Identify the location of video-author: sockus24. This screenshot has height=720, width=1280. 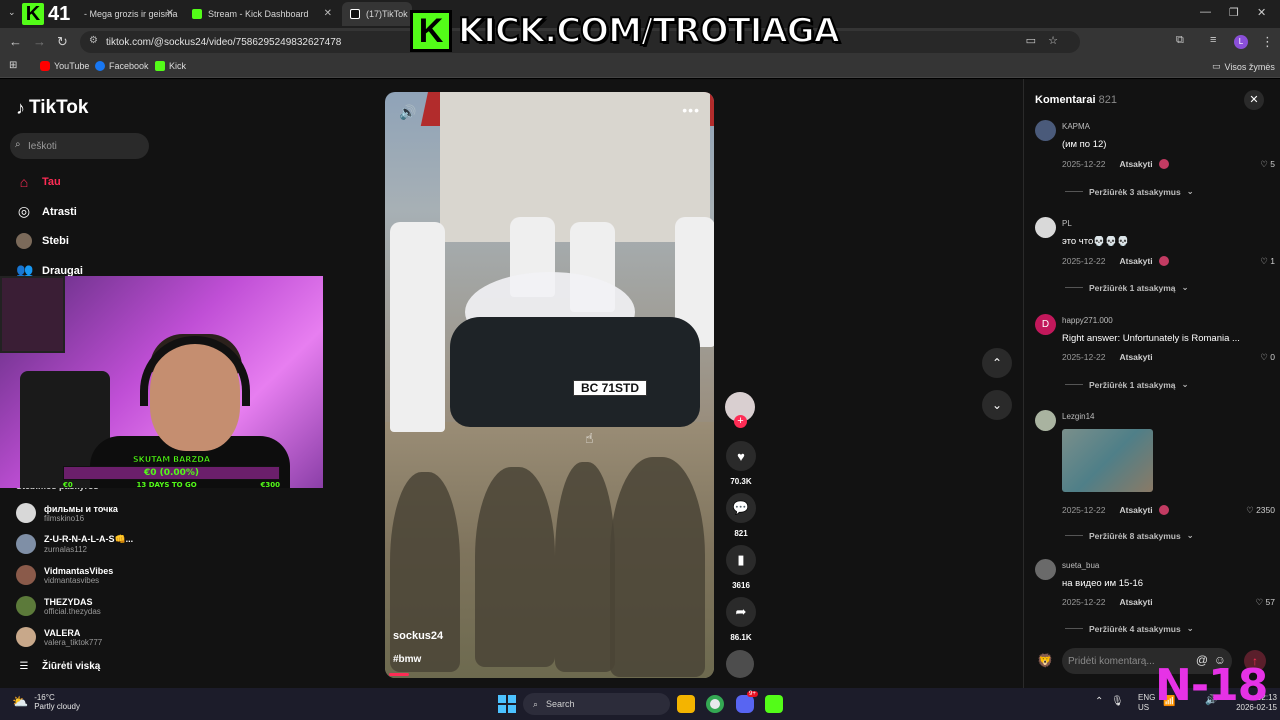
(418, 636).